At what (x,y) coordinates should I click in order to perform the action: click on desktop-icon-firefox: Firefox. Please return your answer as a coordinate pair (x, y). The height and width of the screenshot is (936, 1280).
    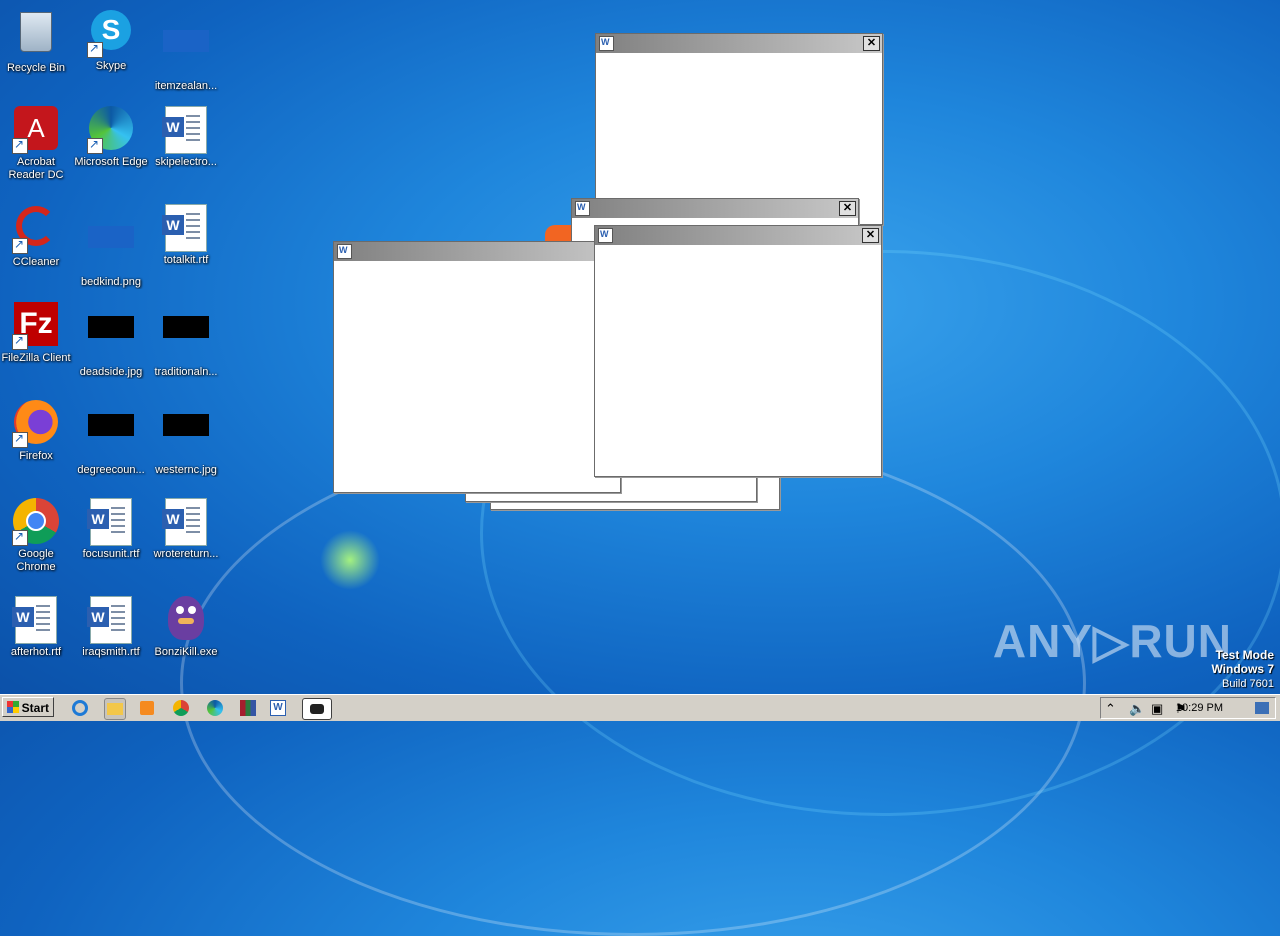
    Looking at the image, I should click on (37, 431).